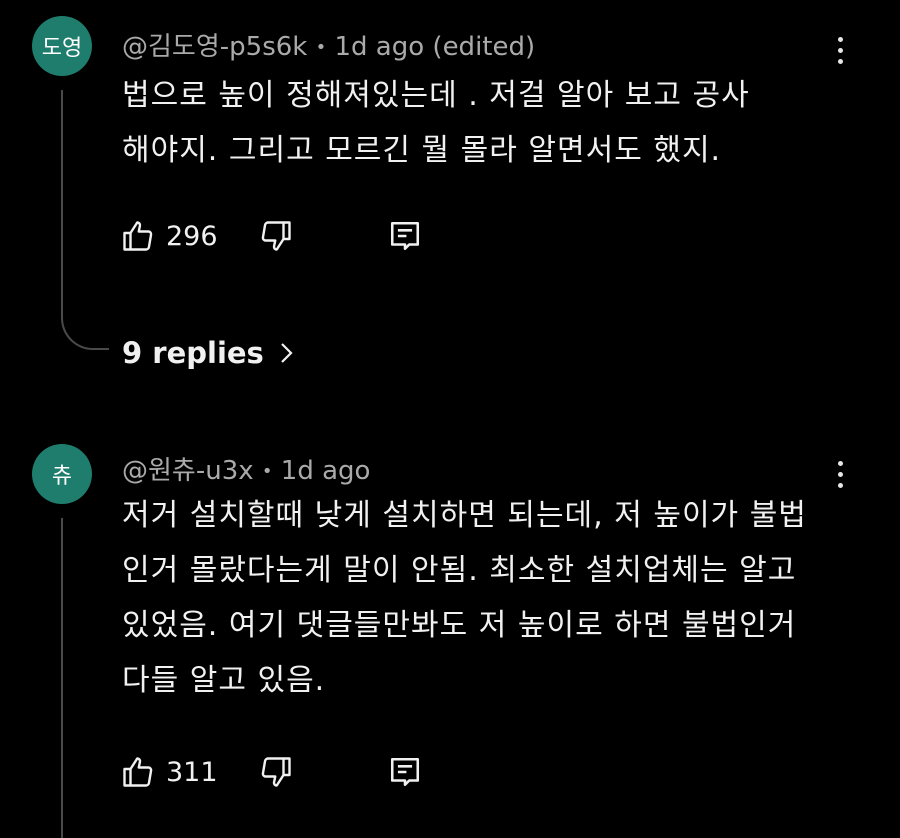 The image size is (900, 838). Describe the element at coordinates (188, 471) in the screenshot. I see `author-name: @원츄-u3x` at that location.